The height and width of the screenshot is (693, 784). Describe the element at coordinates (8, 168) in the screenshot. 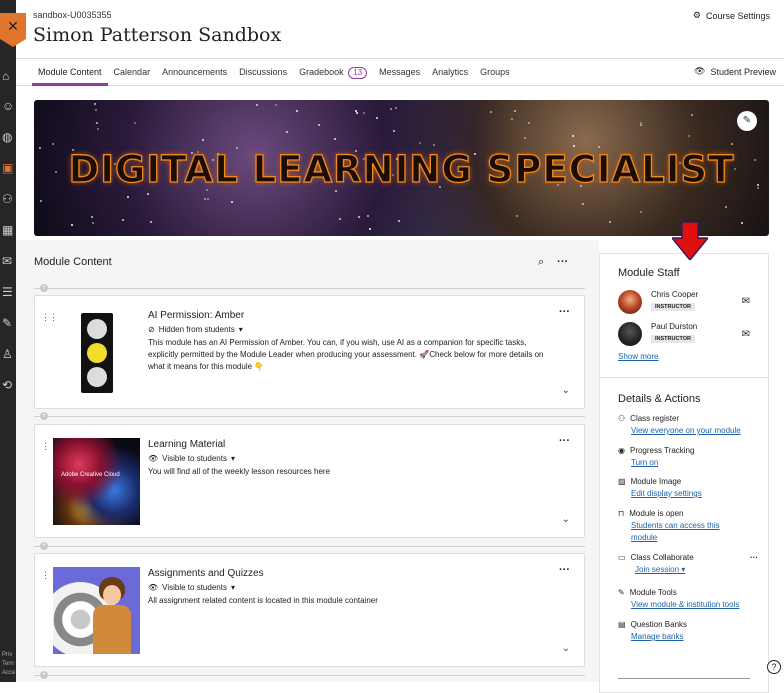

I see `courses-icon: ▣` at that location.